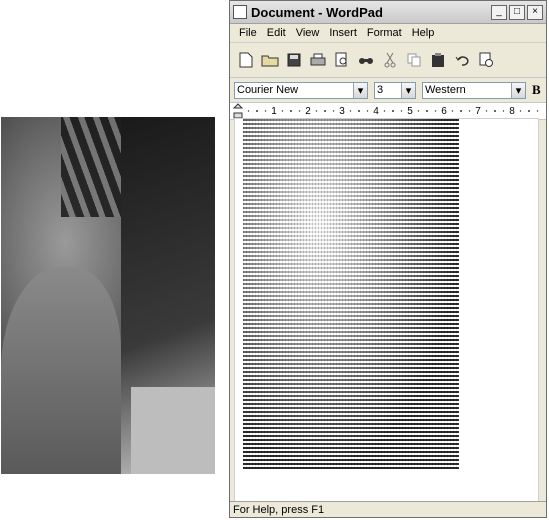  I want to click on wordpad-app-icon, so click(240, 12).